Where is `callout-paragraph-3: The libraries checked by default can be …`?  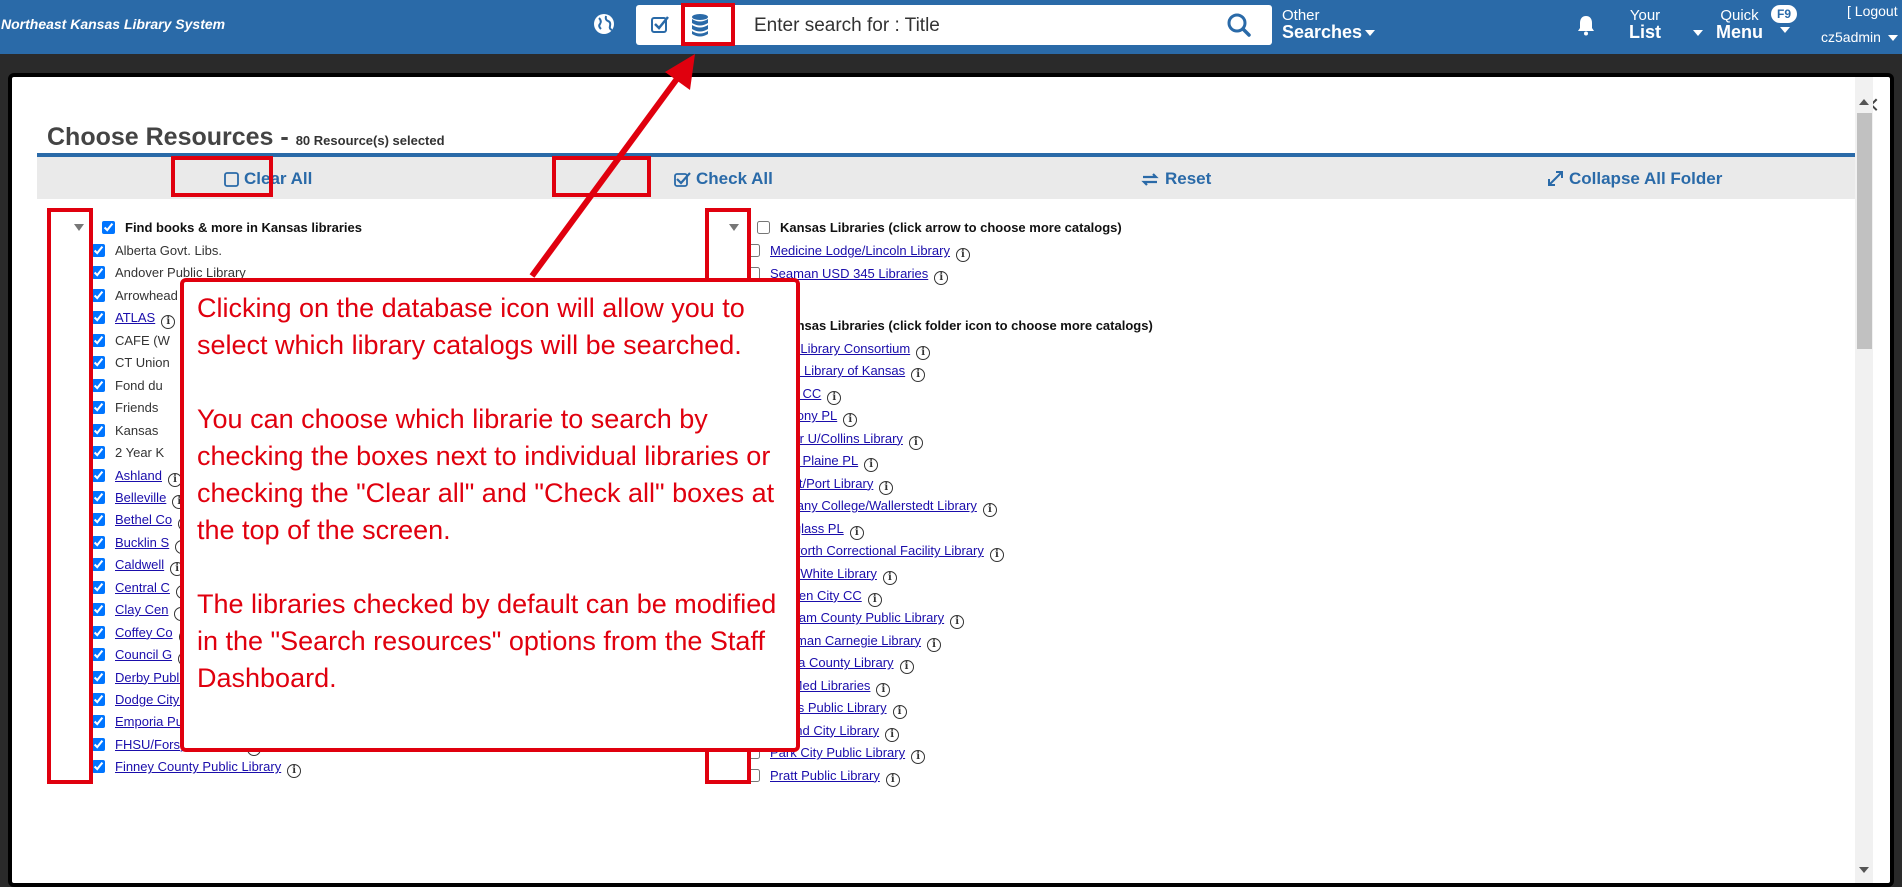
callout-paragraph-3: The libraries checked by default can be … is located at coordinates (487, 641).